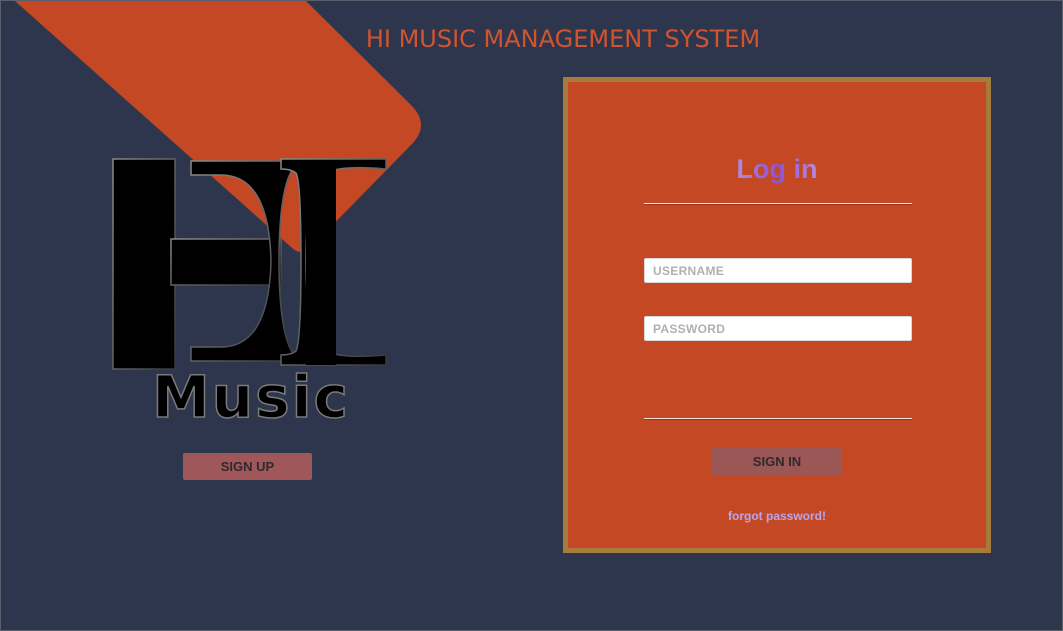 This screenshot has width=1063, height=631. Describe the element at coordinates (563, 39) in the screenshot. I see `app-title: HI MUSIC MANAGEMENT SYSTEM` at that location.